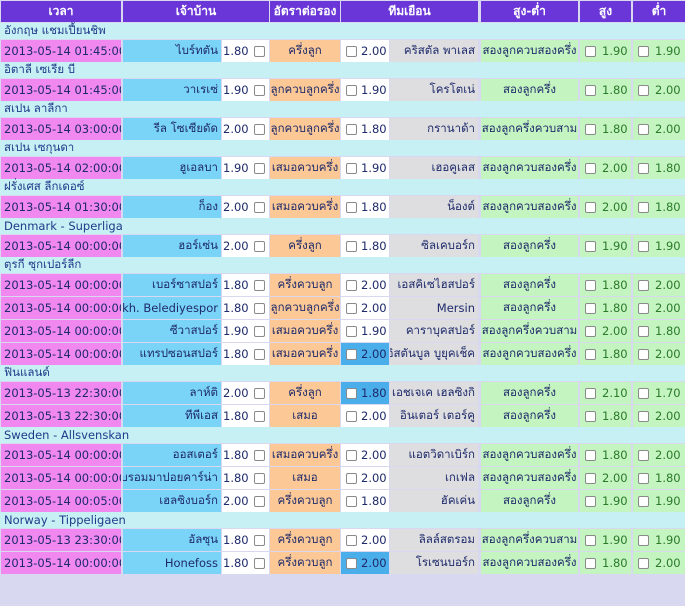  I want to click on high-odds-cell: 1.90, so click(605, 51).